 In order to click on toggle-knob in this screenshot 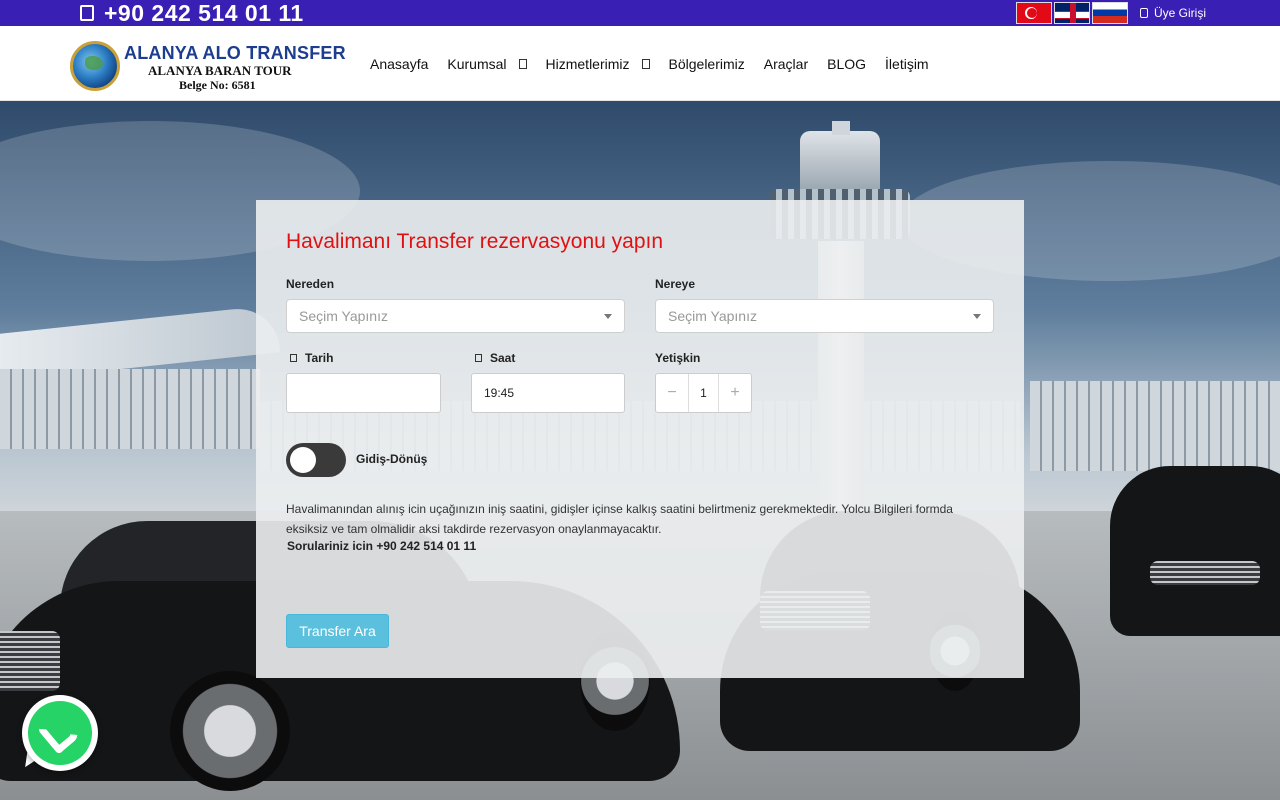, I will do `click(303, 460)`.